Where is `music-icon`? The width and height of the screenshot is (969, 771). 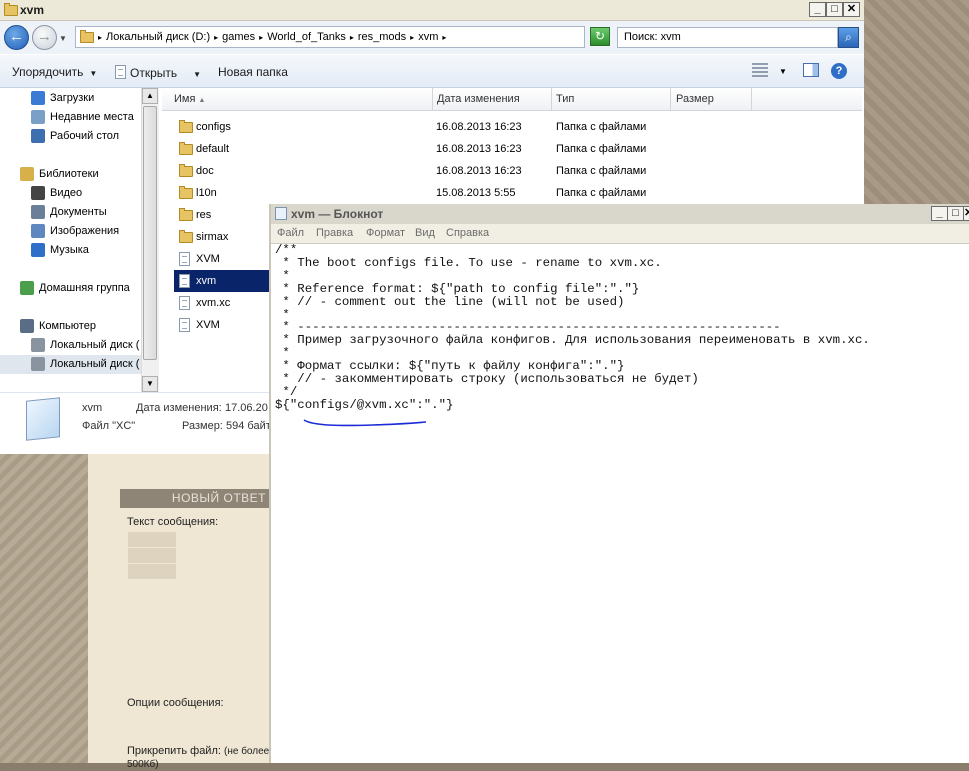
music-icon is located at coordinates (38, 250).